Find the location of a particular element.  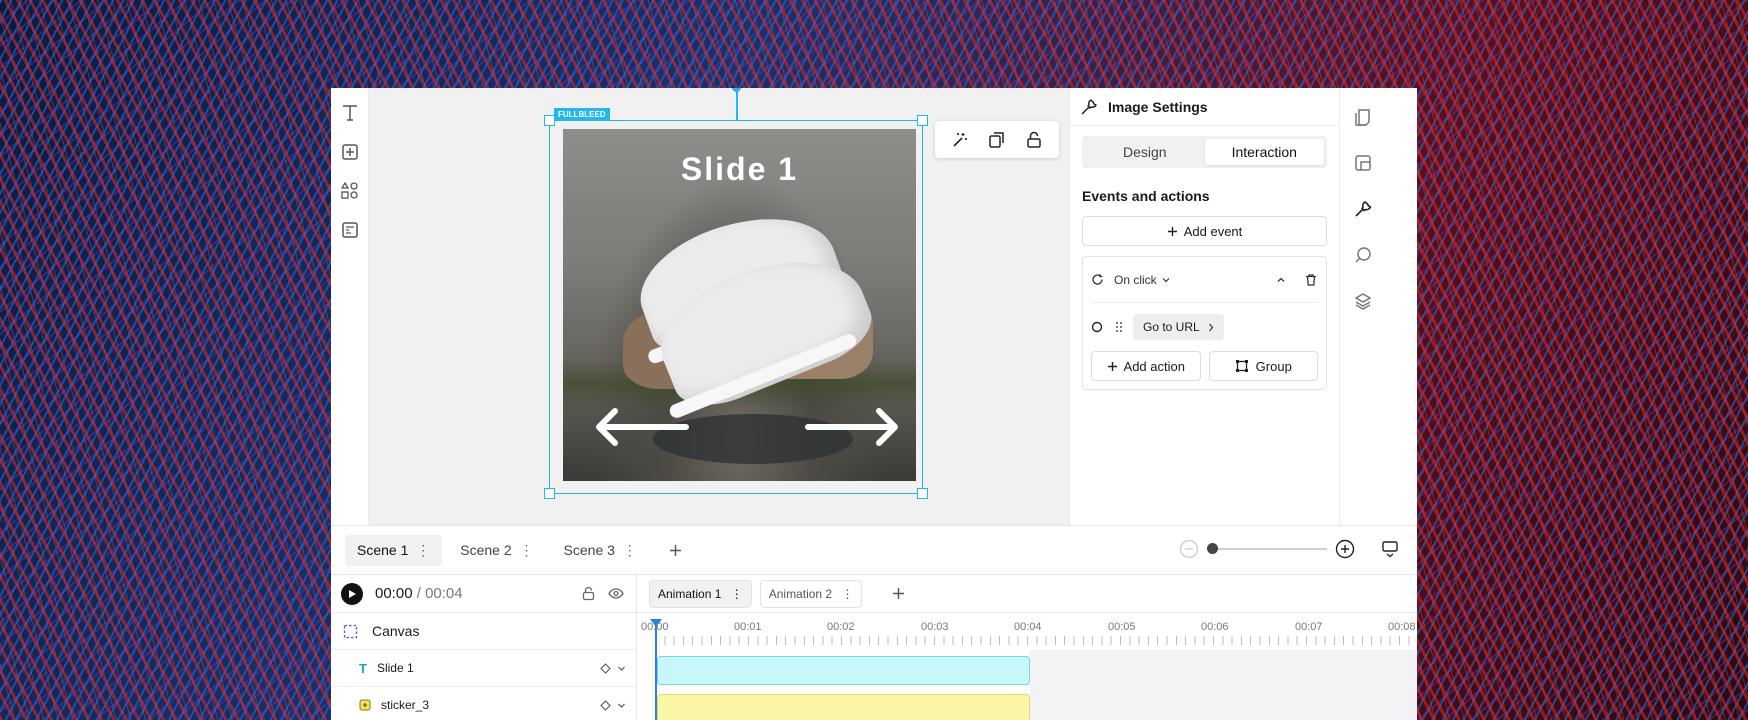

zoom-slider-thumb is located at coordinates (1212, 548).